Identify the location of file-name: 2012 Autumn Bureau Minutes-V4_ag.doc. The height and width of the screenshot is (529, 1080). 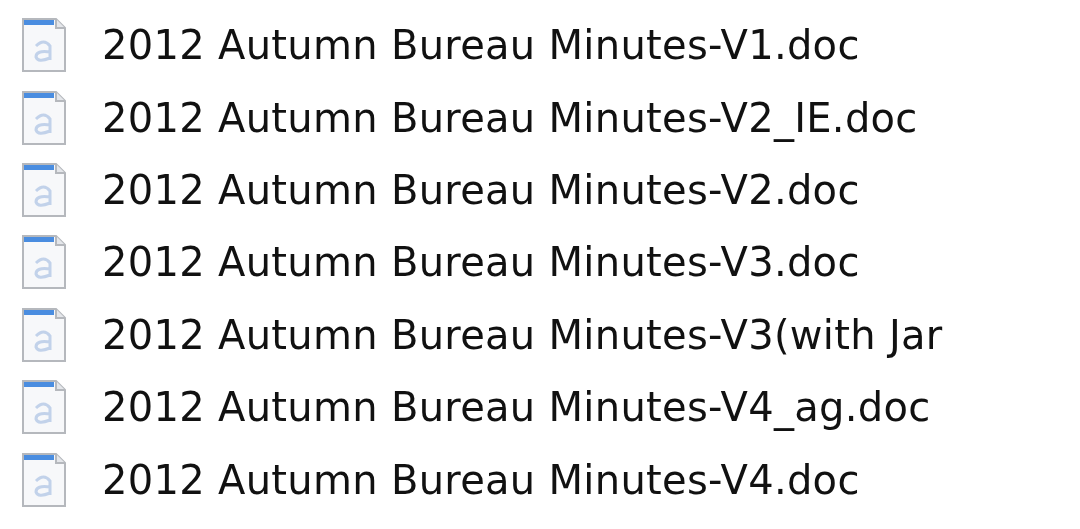
(516, 407).